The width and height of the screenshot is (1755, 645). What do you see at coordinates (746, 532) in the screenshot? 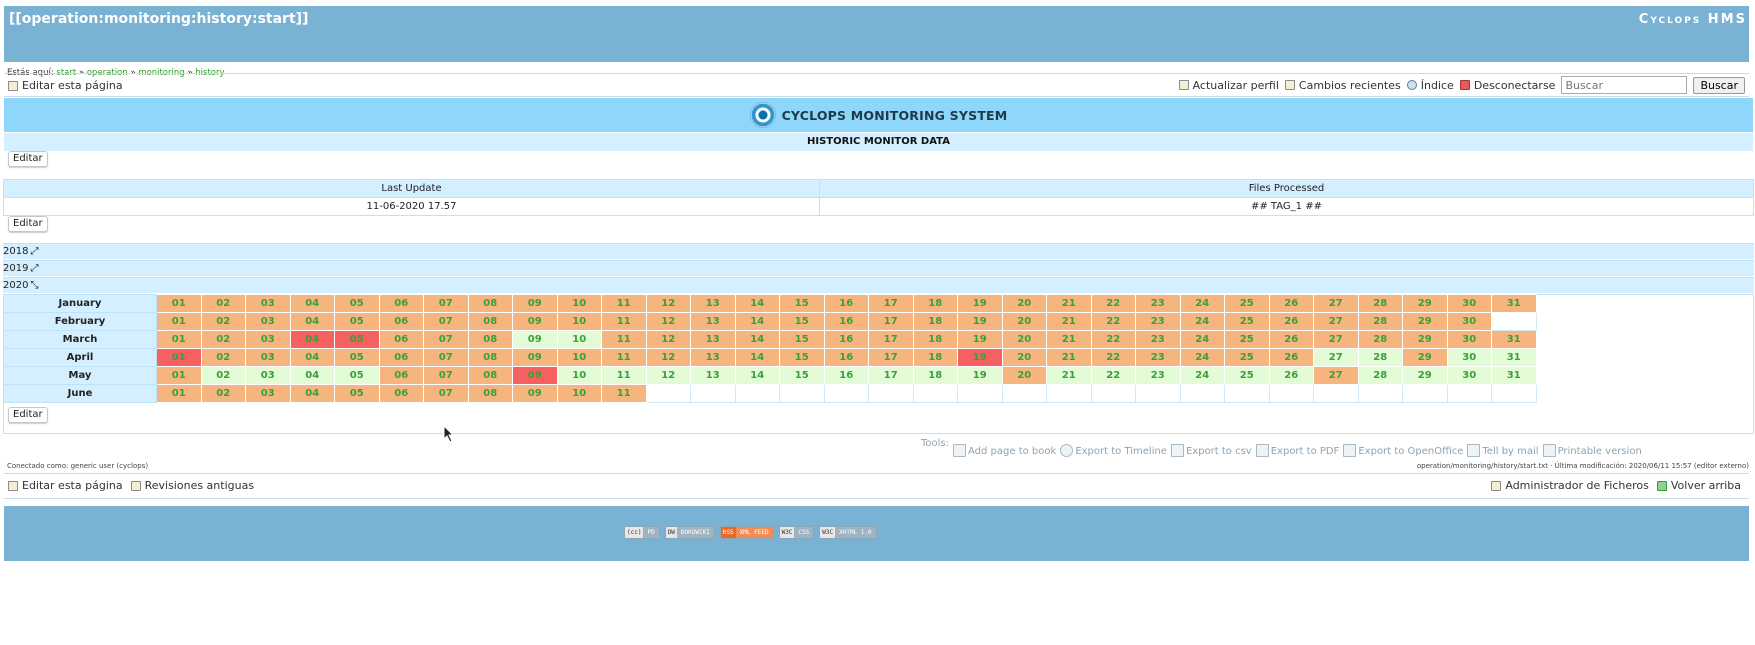
I see `badge-rss-feed: RSS XML FEED` at bounding box center [746, 532].